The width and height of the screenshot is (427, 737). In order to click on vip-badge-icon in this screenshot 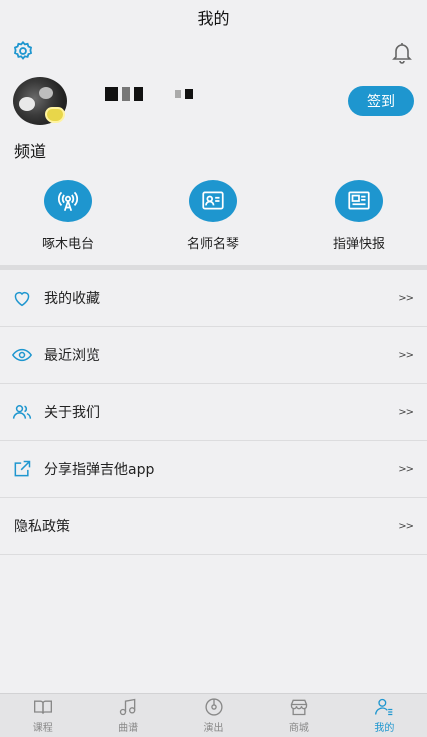, I will do `click(55, 115)`.